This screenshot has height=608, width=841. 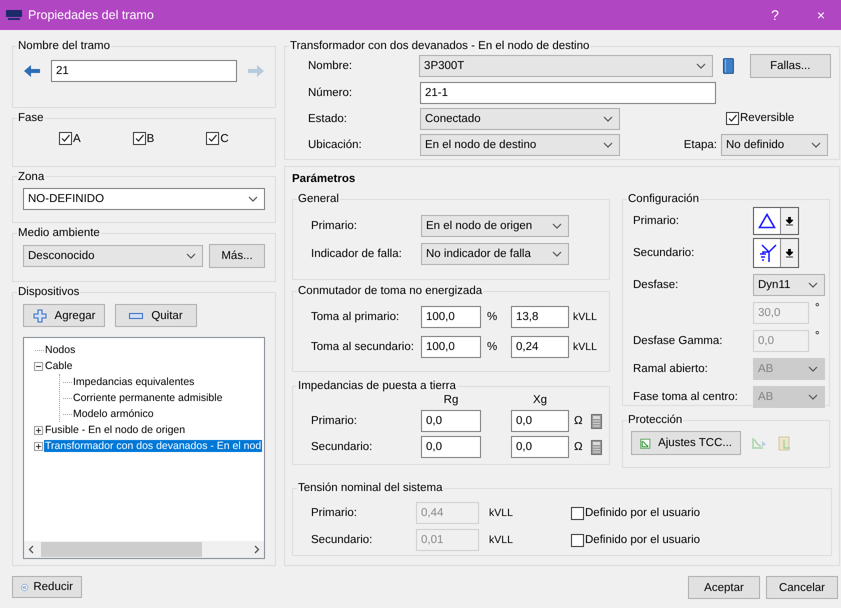 I want to click on book-icon, so click(x=728, y=66).